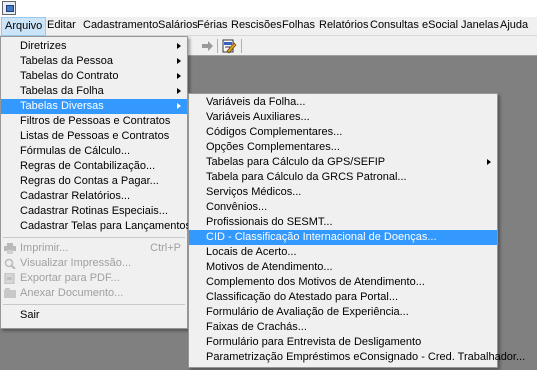 This screenshot has height=370, width=537. What do you see at coordinates (514, 26) in the screenshot?
I see `menu-ajuda: Ajuda` at bounding box center [514, 26].